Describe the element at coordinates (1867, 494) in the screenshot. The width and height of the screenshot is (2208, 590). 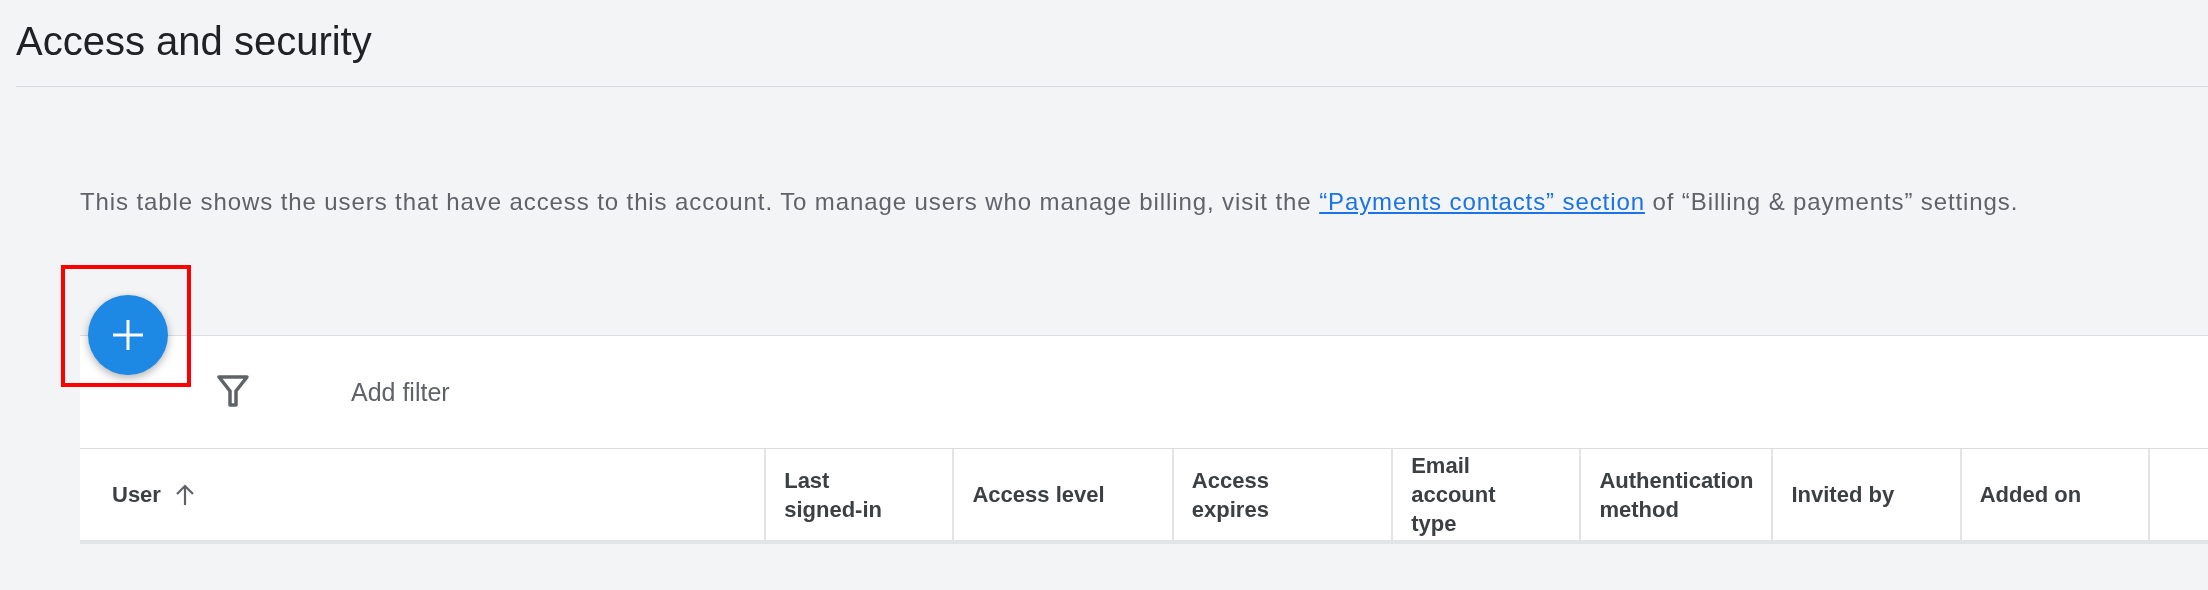
I see `column-header: Invited by` at that location.